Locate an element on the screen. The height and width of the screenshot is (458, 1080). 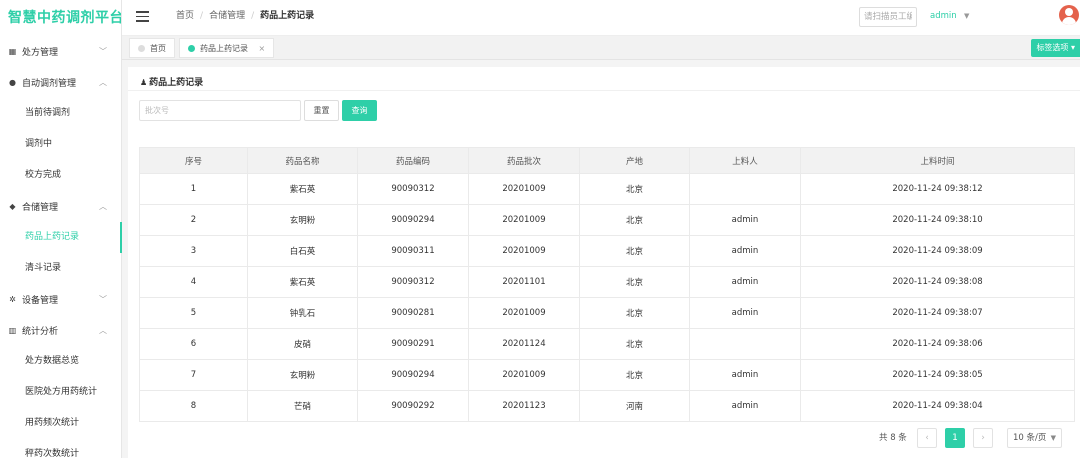
table-cell: 2020-11-24 09:38:10 is located at coordinates (937, 220).